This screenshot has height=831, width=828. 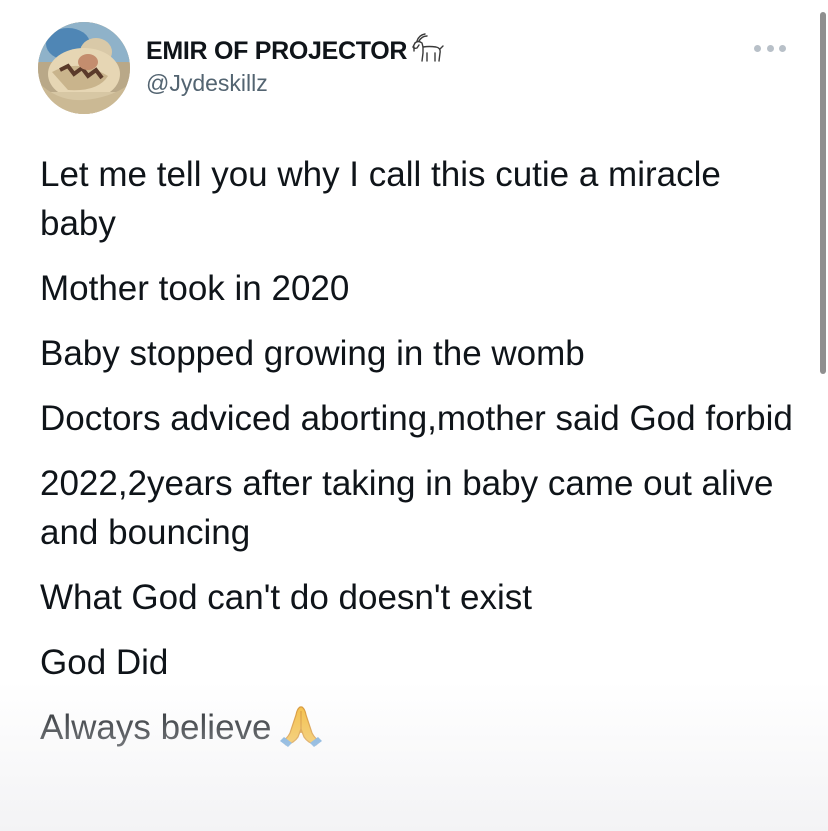 I want to click on tweet-paragraph-last: Always believe, so click(x=420, y=727).